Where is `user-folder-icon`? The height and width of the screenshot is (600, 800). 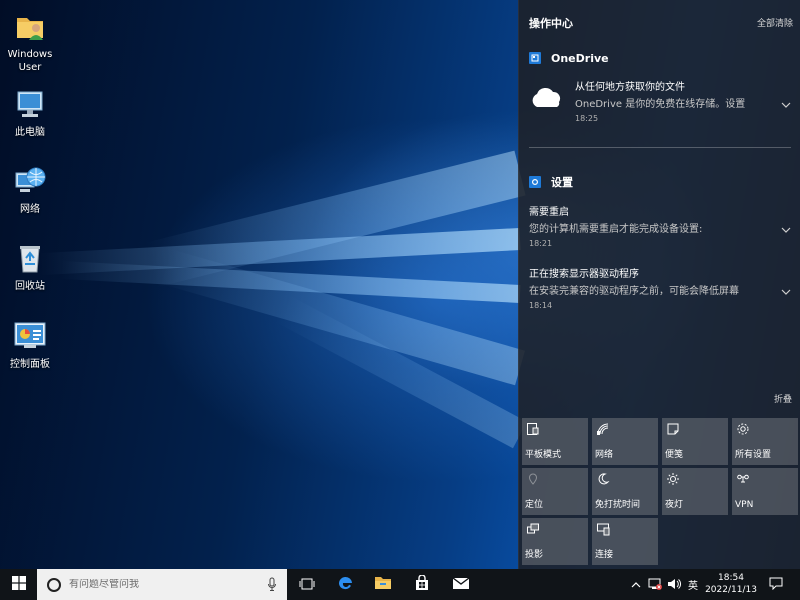 user-folder-icon is located at coordinates (30, 26).